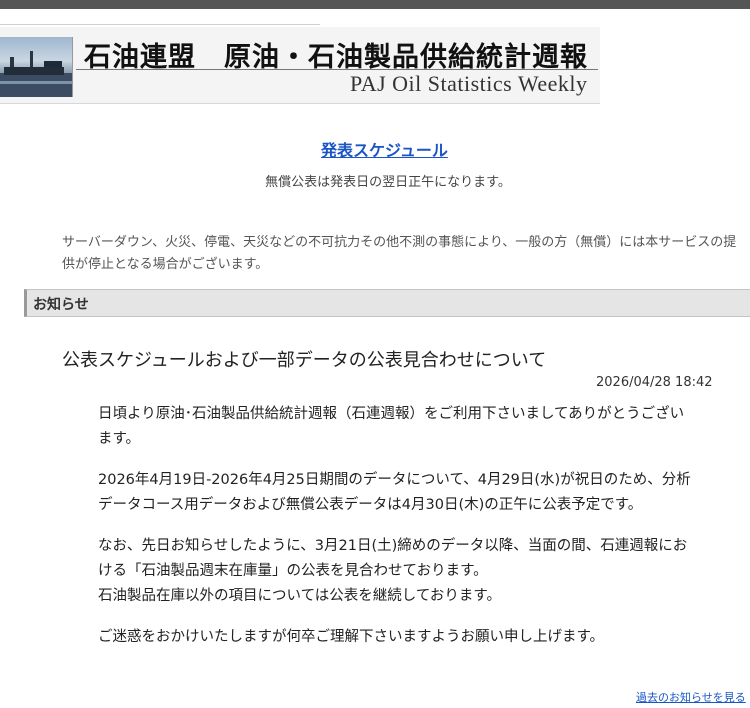  Describe the element at coordinates (304, 360) in the screenshot. I see `notice-title: 公表スケジュールおよび一部データの公表見合わせについて` at that location.